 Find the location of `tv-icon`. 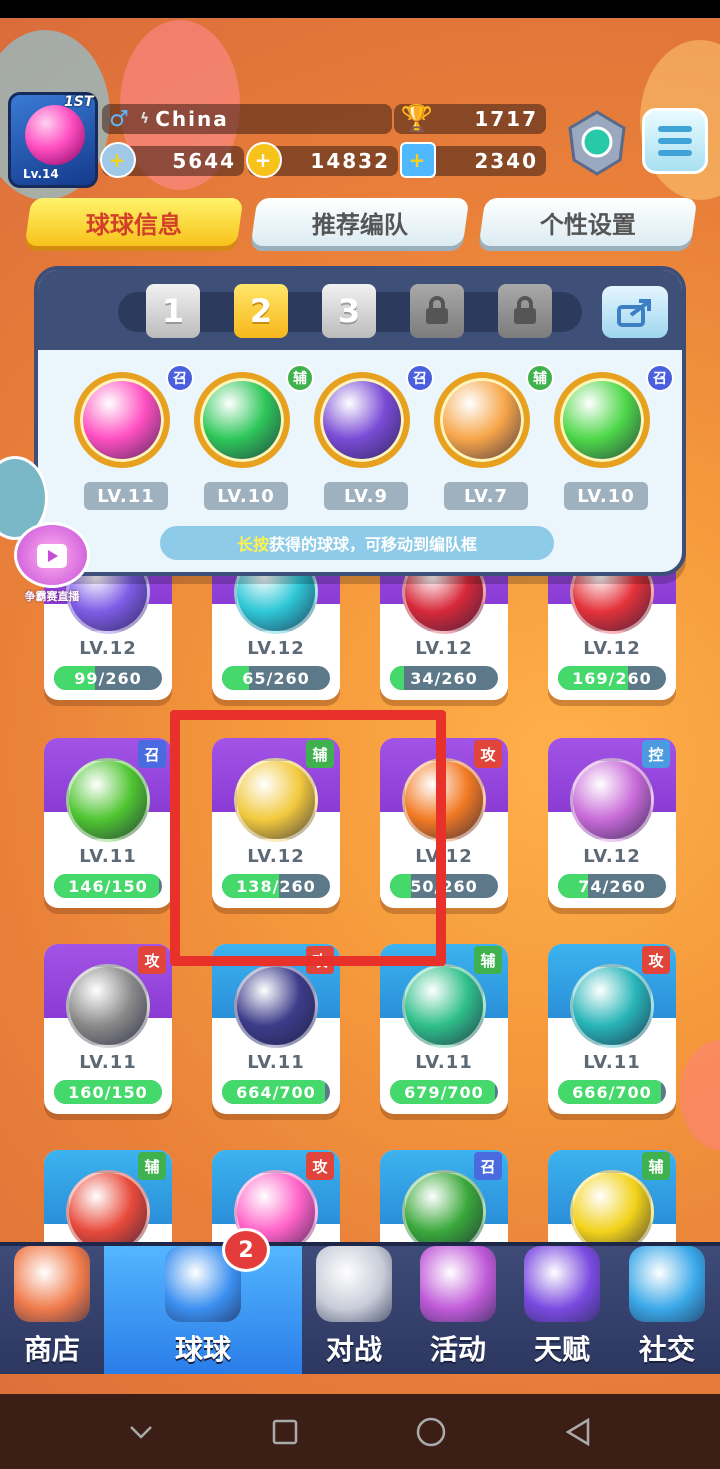

tv-icon is located at coordinates (52, 555).